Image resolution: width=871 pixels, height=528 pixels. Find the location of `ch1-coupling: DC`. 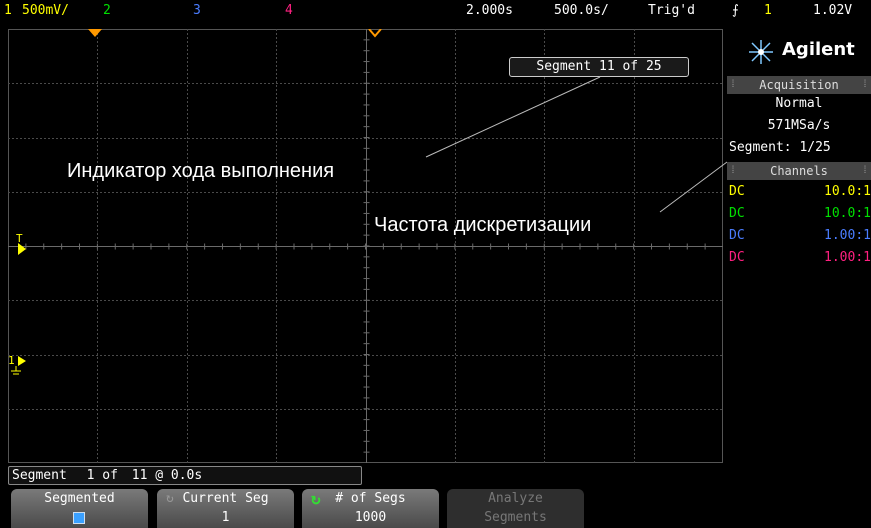

ch1-coupling: DC is located at coordinates (737, 191).